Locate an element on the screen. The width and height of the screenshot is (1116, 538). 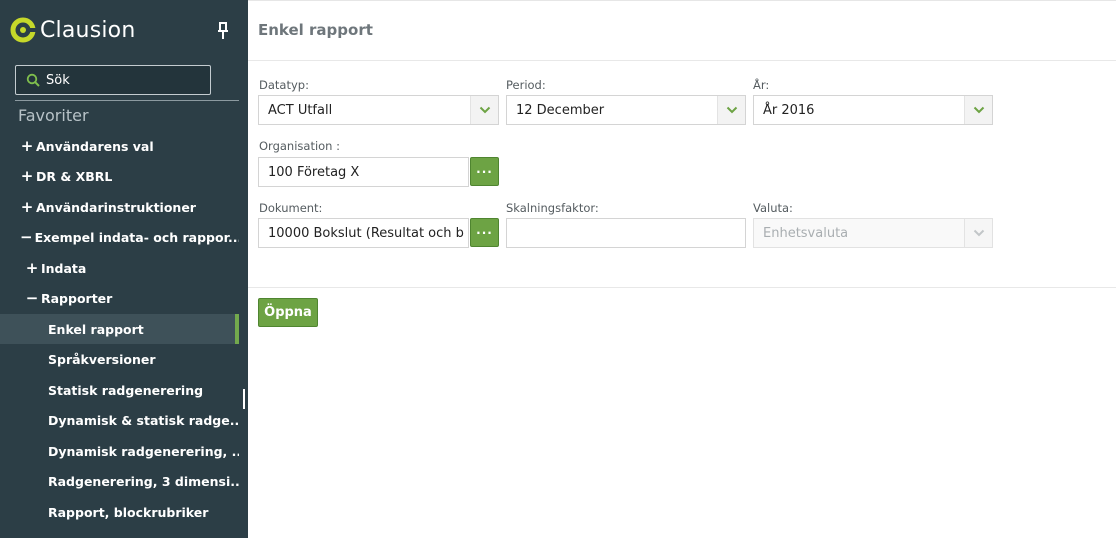
sidebar-item-label: Rapport, blockrubriker is located at coordinates (128, 512).